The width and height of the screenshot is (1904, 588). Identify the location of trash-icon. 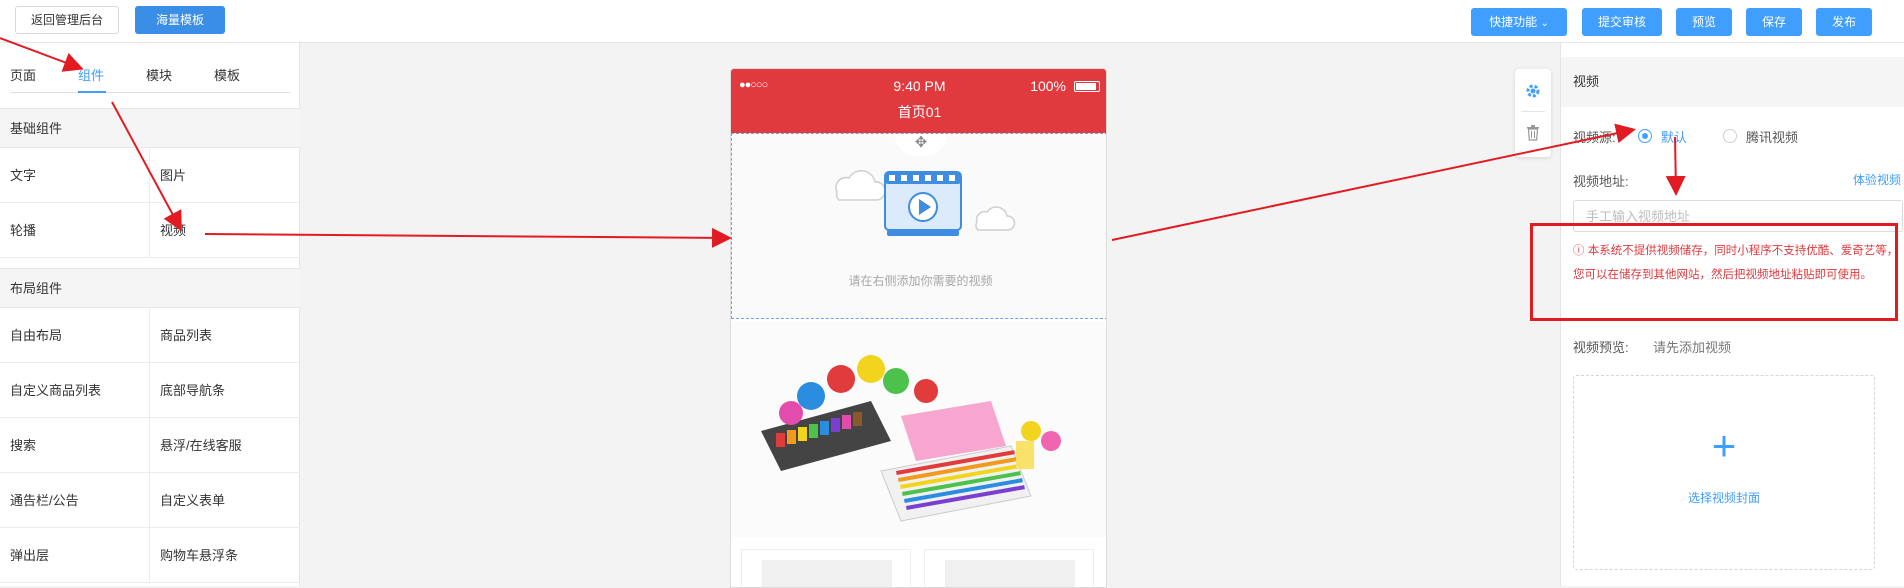
(1533, 133).